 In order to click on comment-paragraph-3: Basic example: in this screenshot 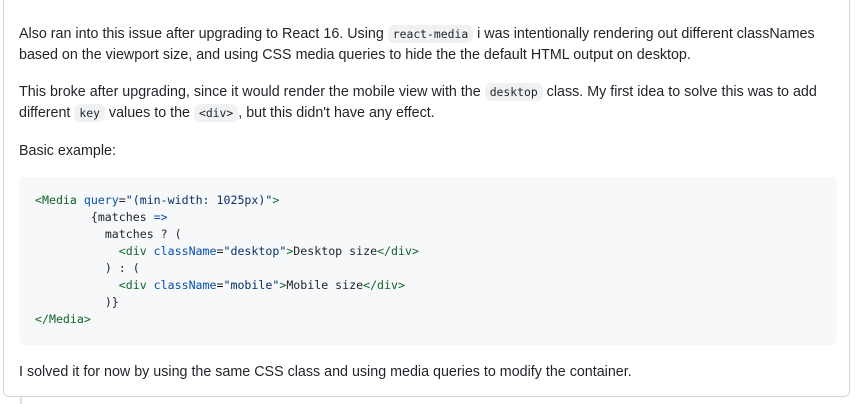, I will do `click(67, 151)`.